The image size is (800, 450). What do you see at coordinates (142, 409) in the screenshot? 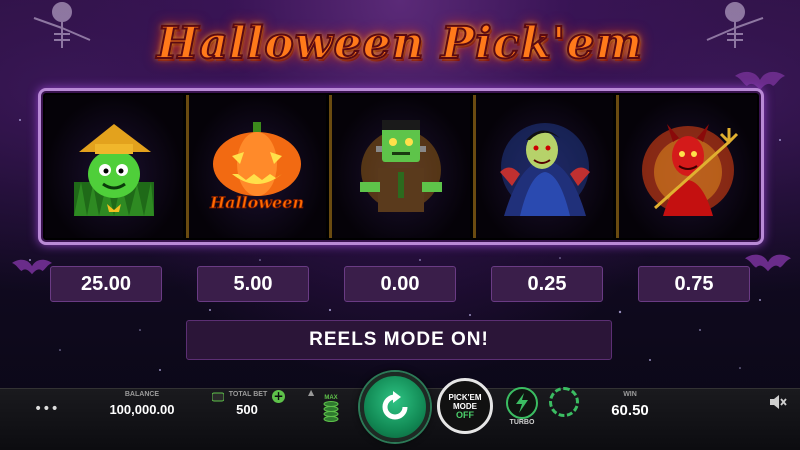
I see `balance-value: 100,000.00` at bounding box center [142, 409].